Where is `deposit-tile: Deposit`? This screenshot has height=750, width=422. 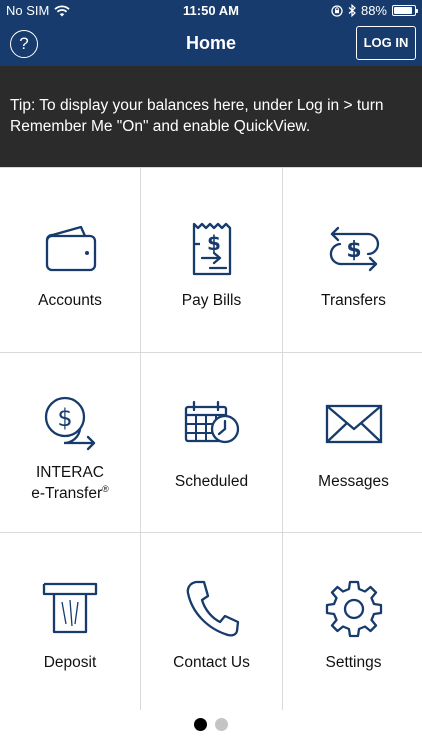
deposit-tile: Deposit is located at coordinates (70, 623).